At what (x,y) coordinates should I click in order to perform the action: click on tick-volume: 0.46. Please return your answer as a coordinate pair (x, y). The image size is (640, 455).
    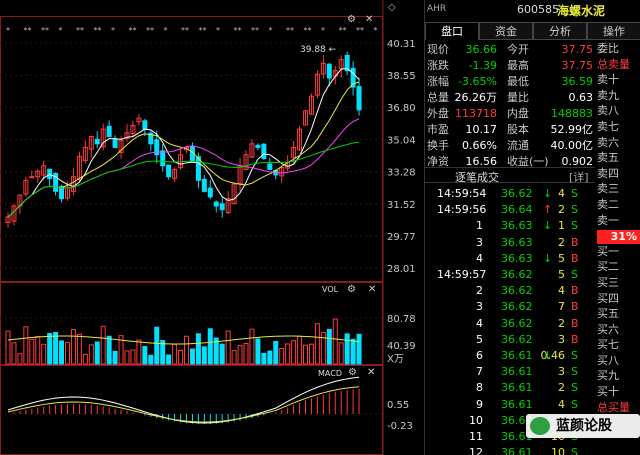
    Looking at the image, I should click on (553, 355).